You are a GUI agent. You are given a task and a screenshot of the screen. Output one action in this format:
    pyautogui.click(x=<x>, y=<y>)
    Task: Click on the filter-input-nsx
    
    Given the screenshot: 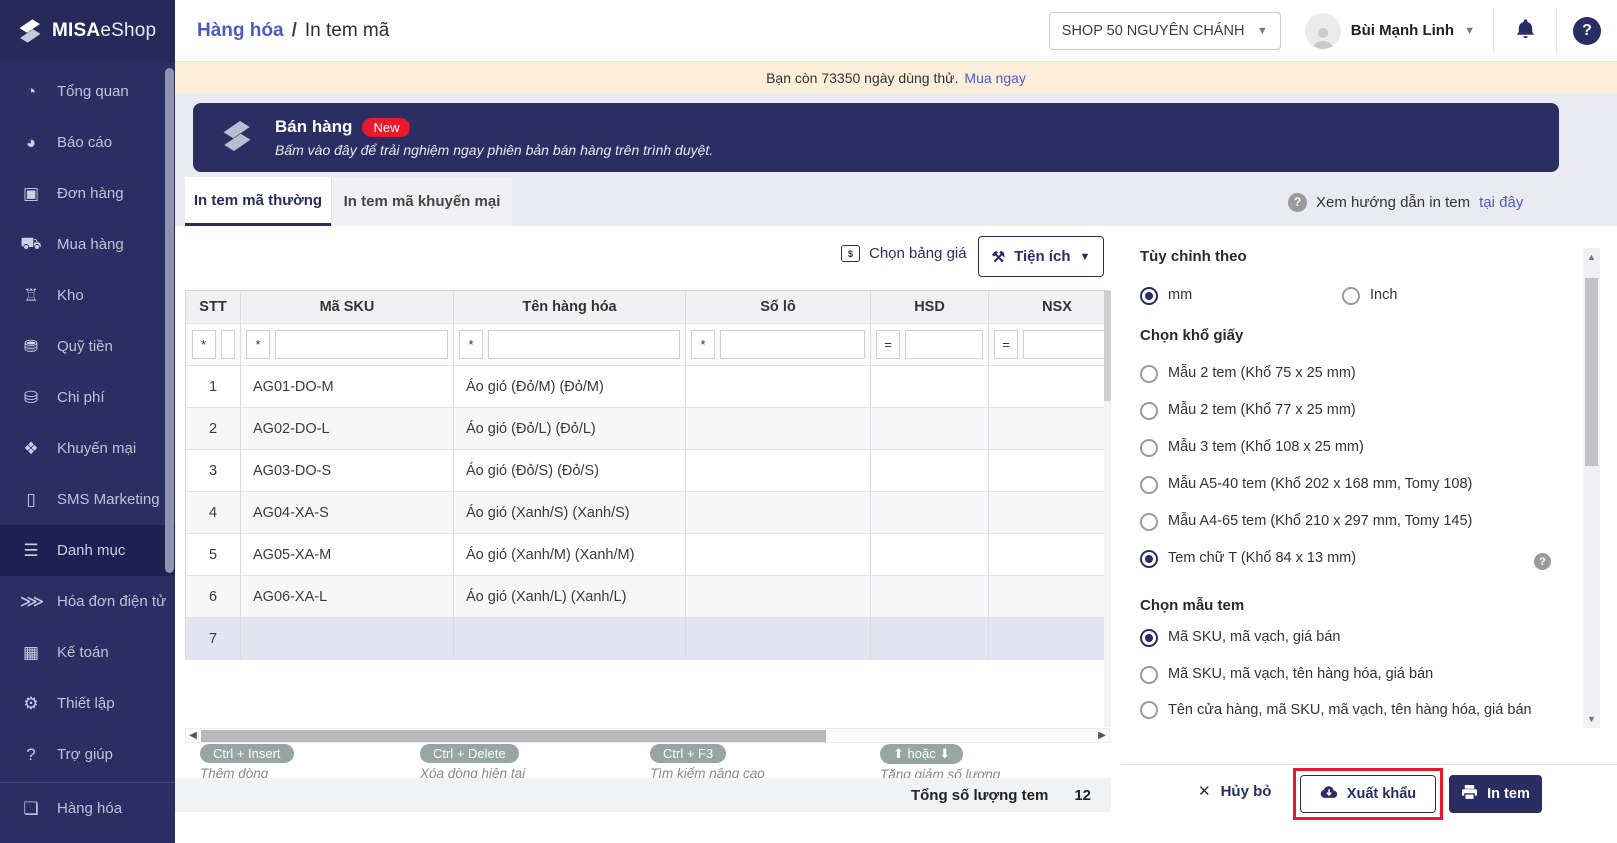 What is the action you would take?
    pyautogui.click(x=1066, y=344)
    